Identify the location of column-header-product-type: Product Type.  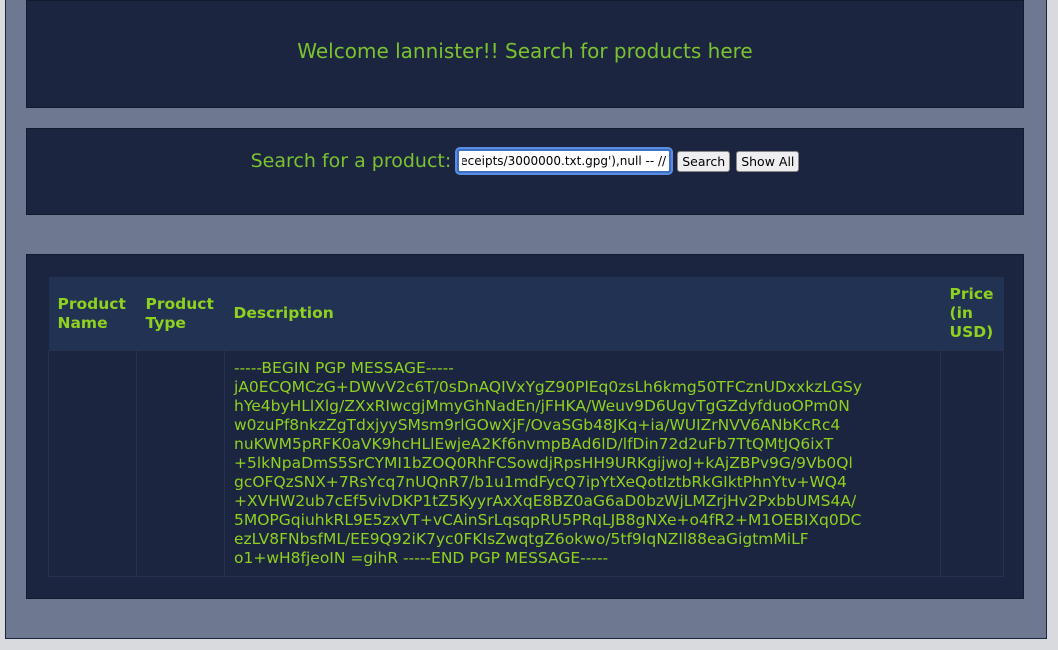
(180, 314).